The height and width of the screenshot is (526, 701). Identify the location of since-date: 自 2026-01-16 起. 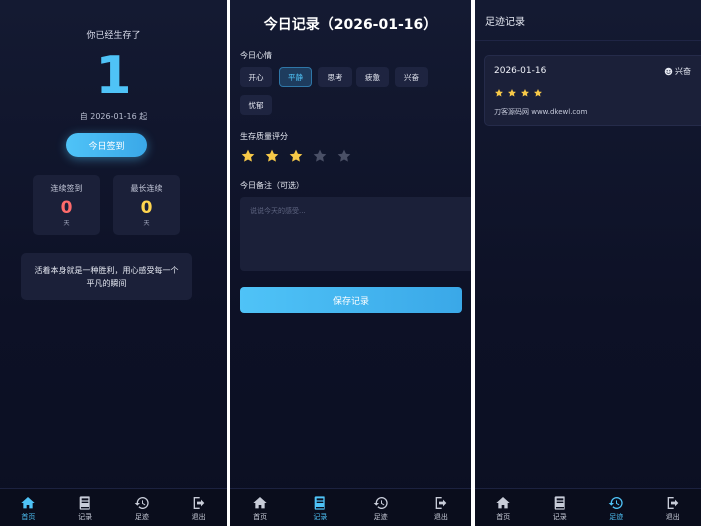
(113, 116).